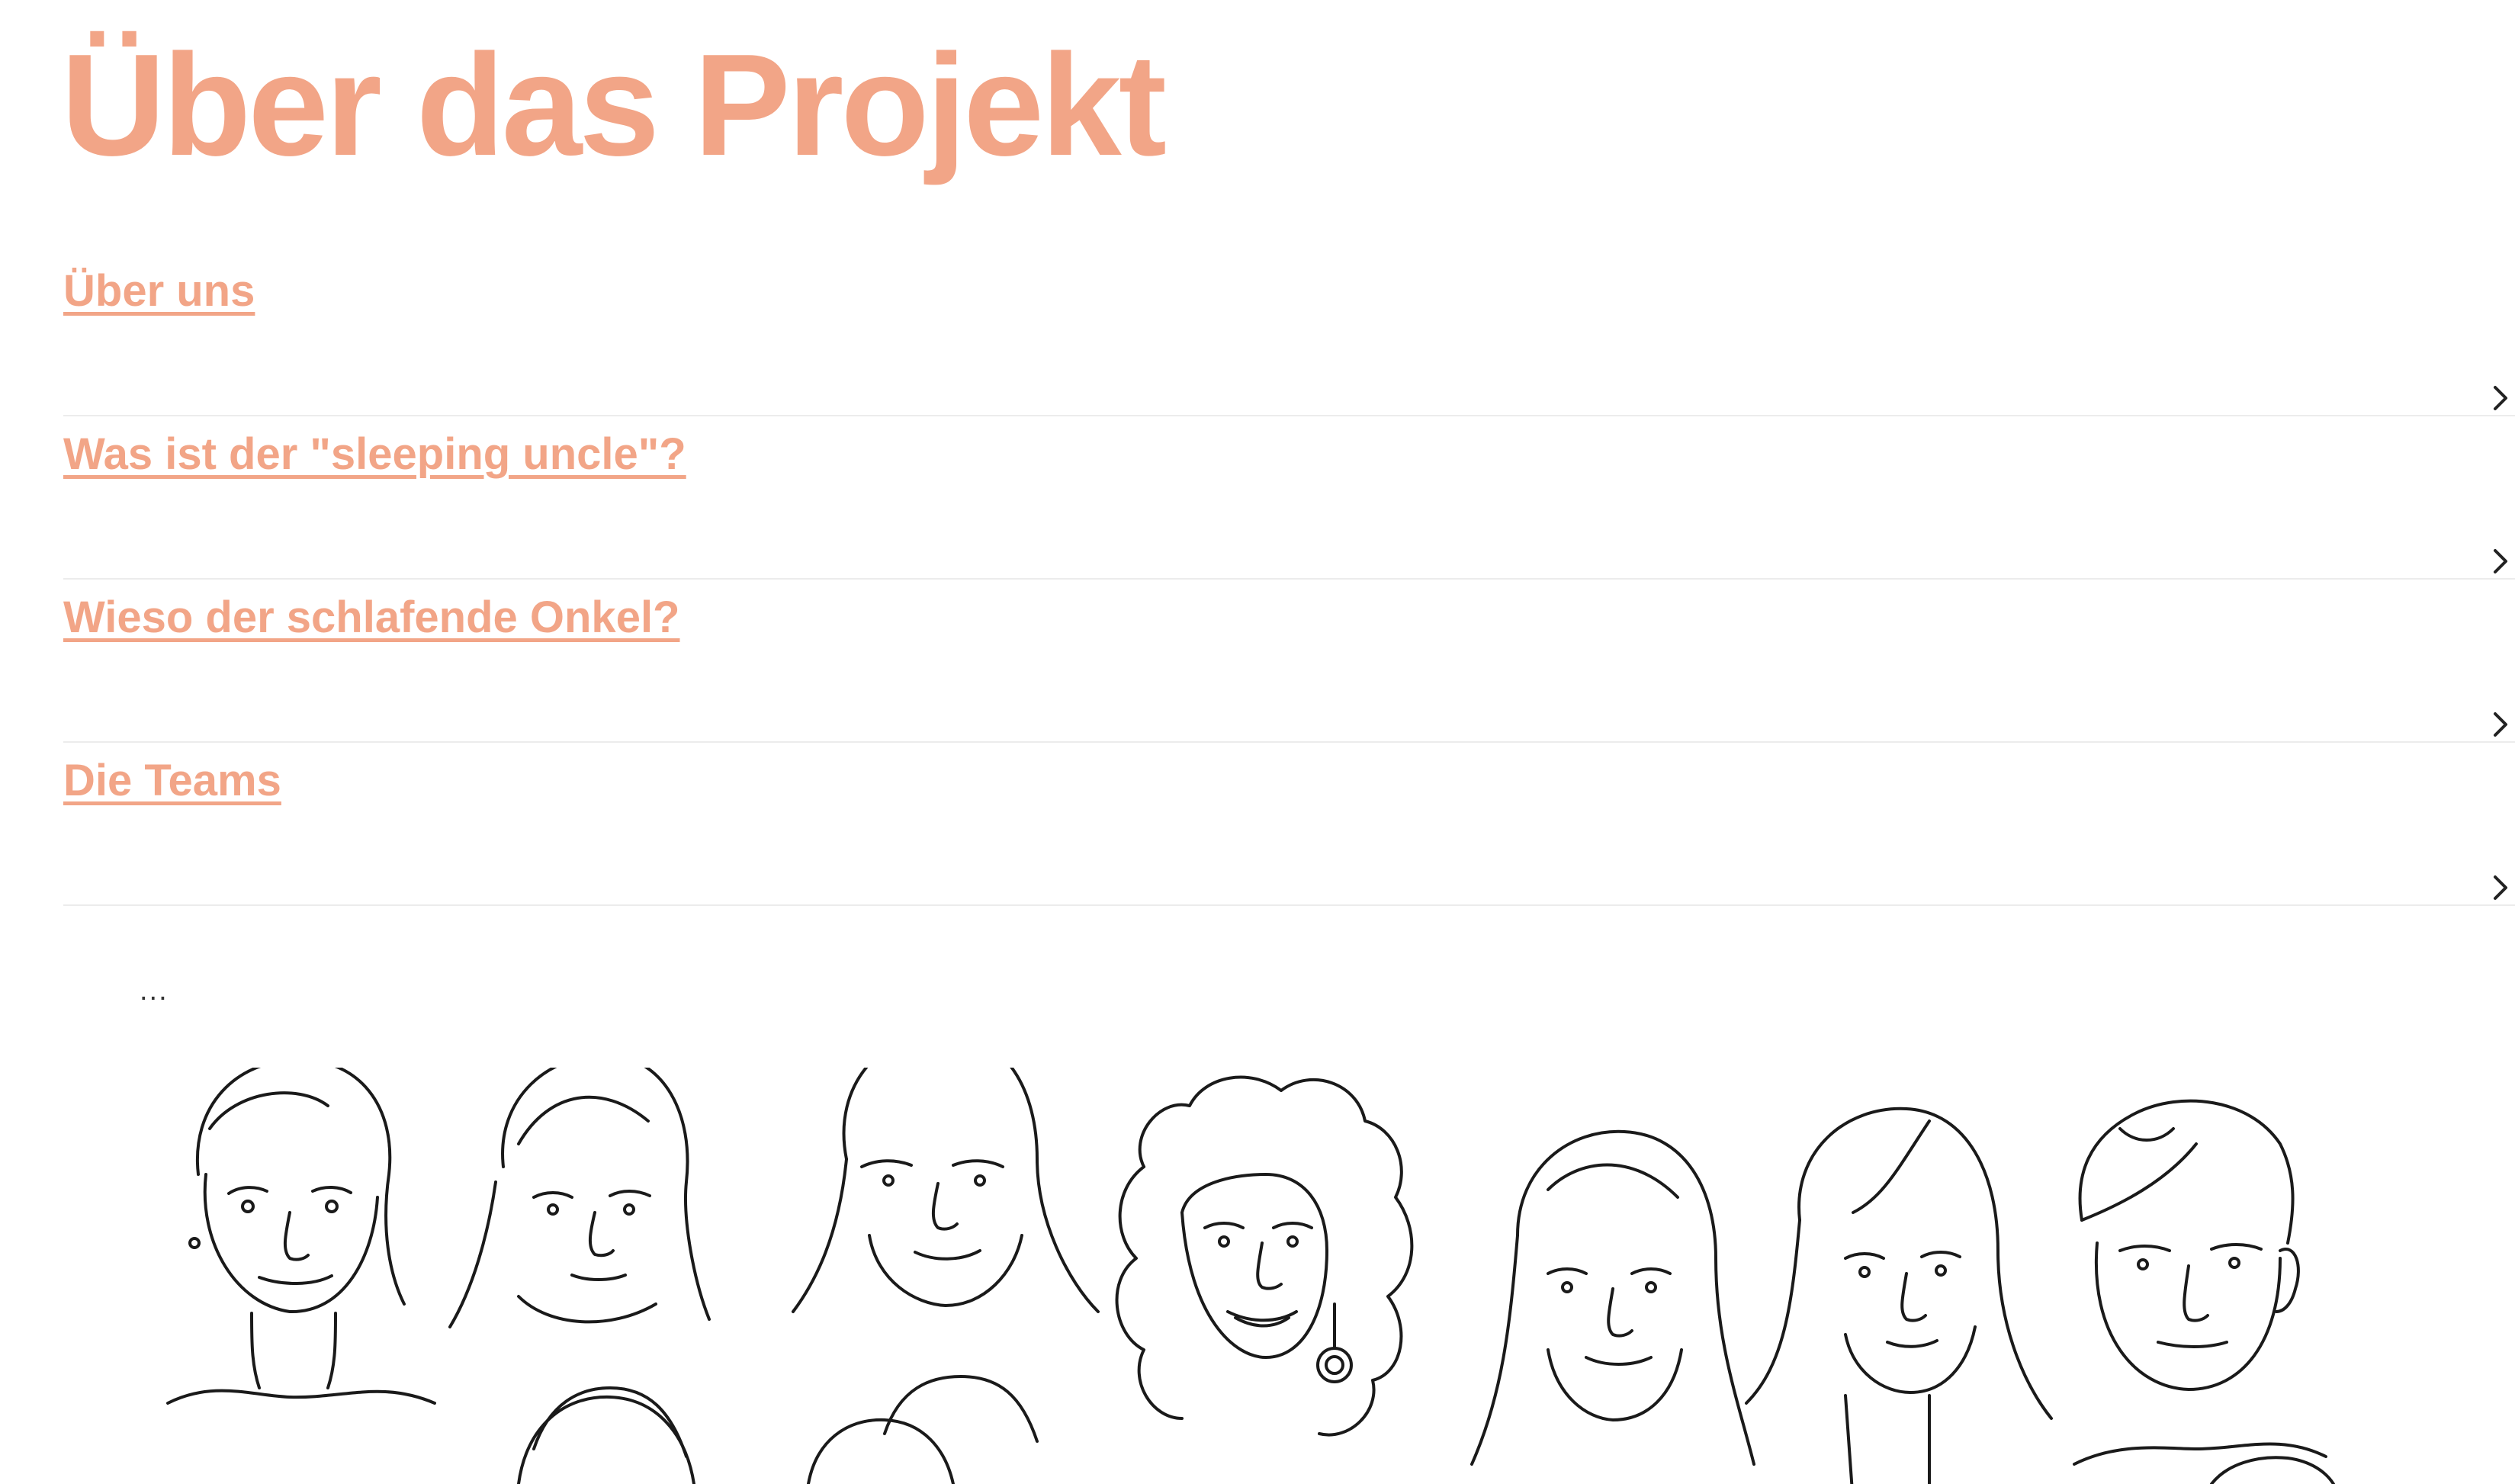 The width and height of the screenshot is (2515, 1484). Describe the element at coordinates (159, 290) in the screenshot. I see `accordion-title-ueber-uns: Über uns` at that location.